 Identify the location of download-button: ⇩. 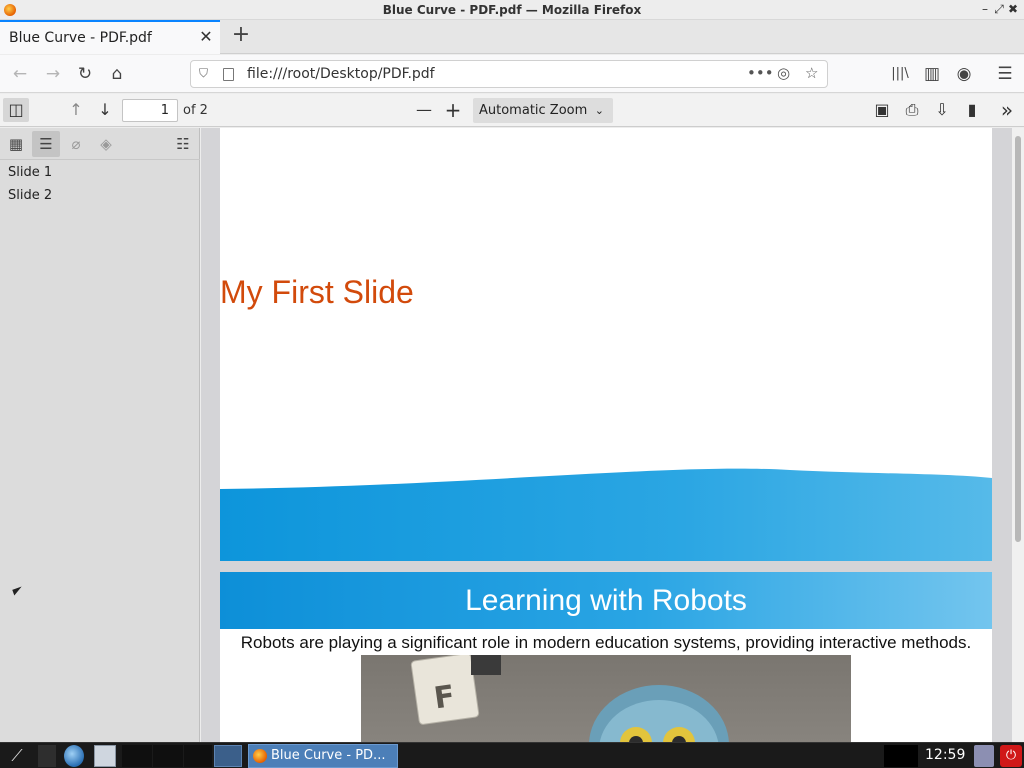
(942, 110).